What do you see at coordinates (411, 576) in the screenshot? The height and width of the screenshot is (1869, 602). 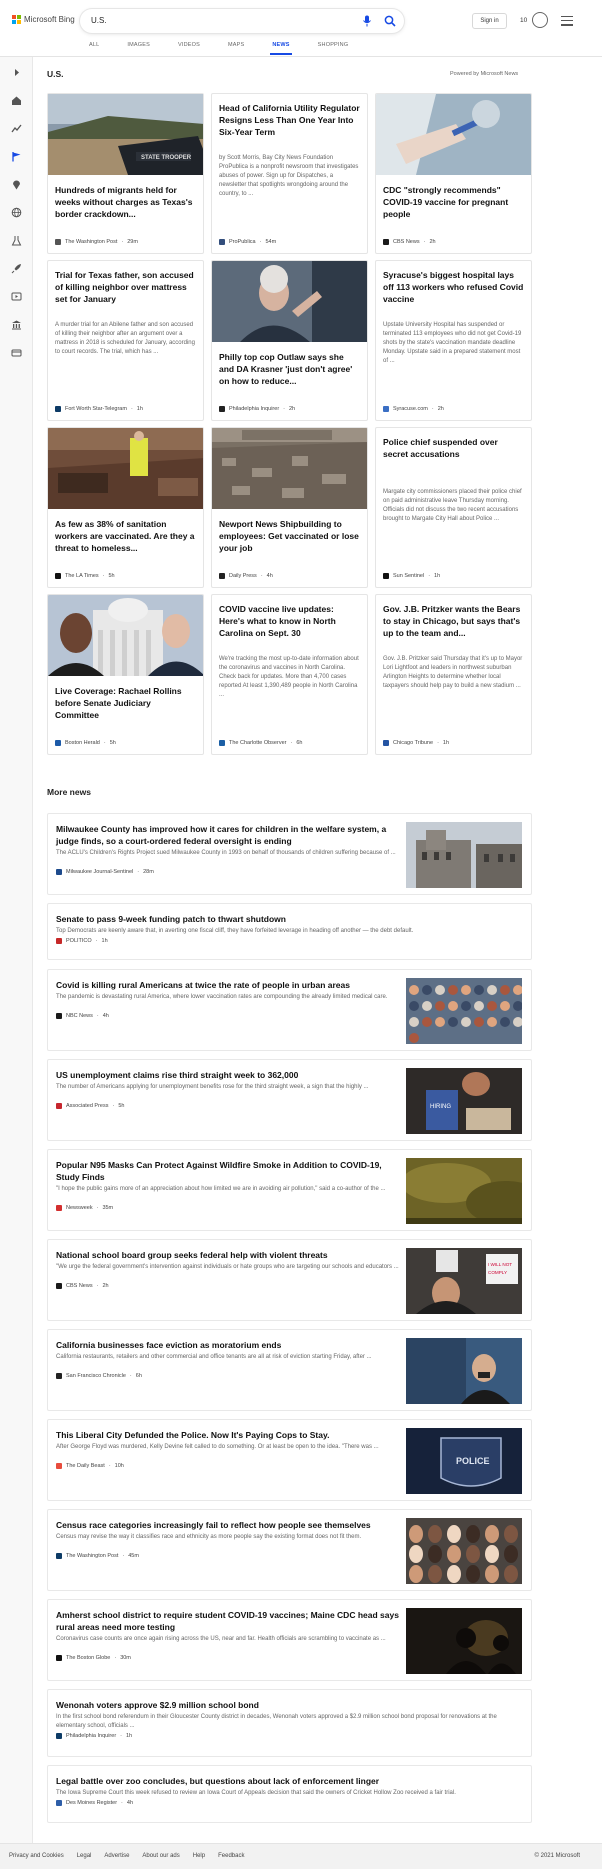 I see `card-source: Sun Sentinel · 1h` at bounding box center [411, 576].